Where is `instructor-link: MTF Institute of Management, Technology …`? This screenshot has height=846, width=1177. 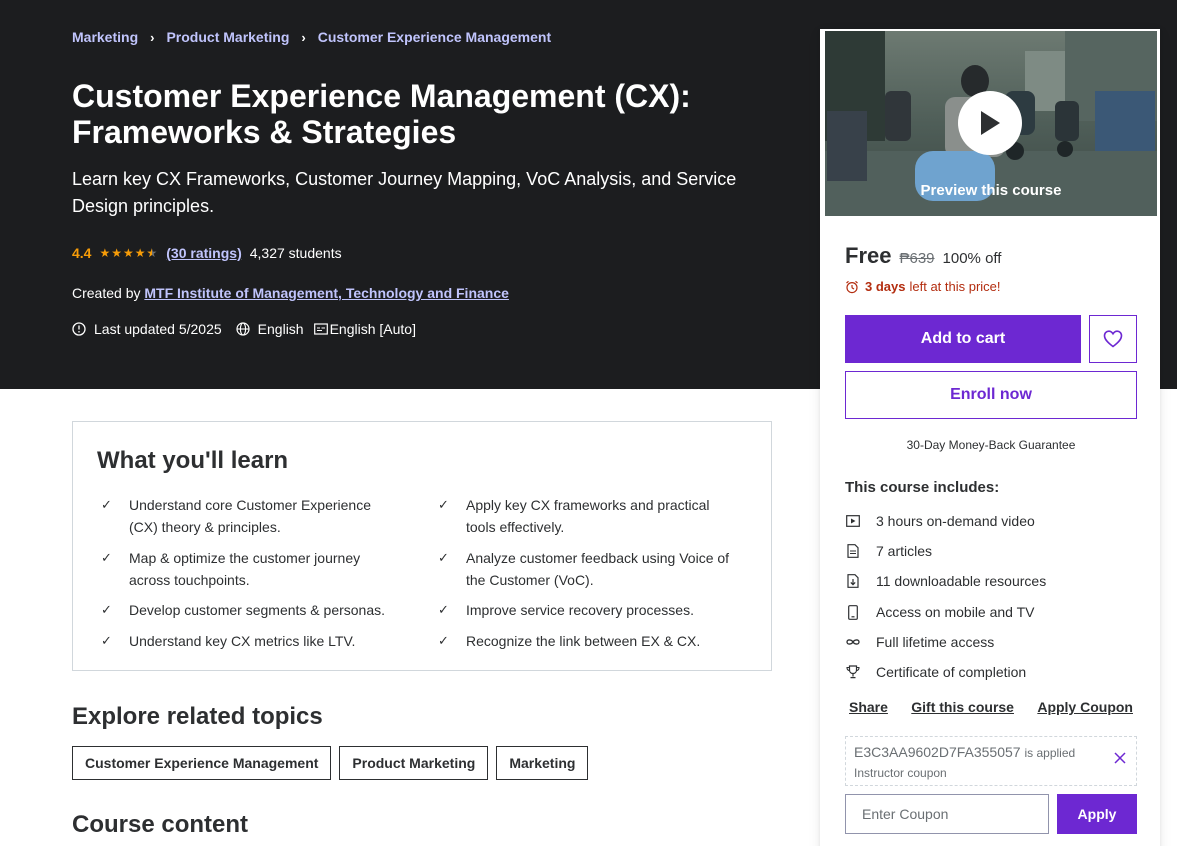 instructor-link: MTF Institute of Management, Technology … is located at coordinates (326, 293).